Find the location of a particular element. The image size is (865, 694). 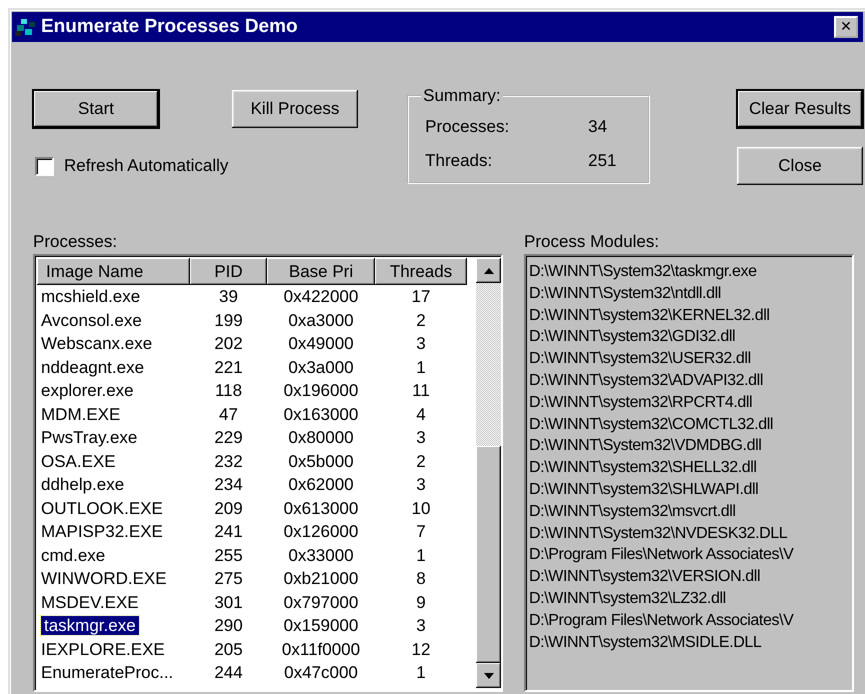

list-row: PwsTray.exe 229 0x80000 3 is located at coordinates (256, 438).